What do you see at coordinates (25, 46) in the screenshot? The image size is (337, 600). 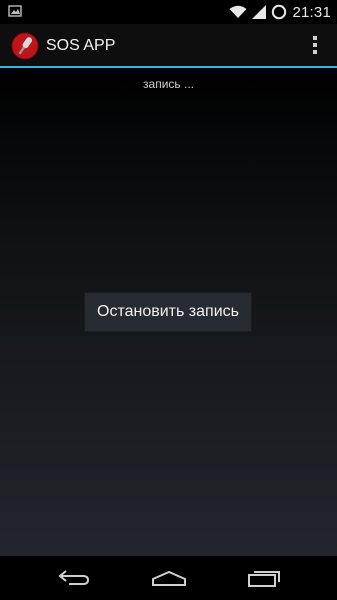 I see `microphone-icon` at bounding box center [25, 46].